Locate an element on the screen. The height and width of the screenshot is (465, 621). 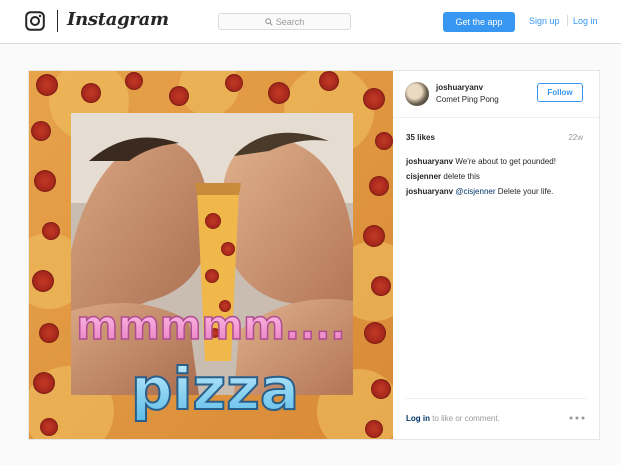
header-divider is located at coordinates (496, 117).